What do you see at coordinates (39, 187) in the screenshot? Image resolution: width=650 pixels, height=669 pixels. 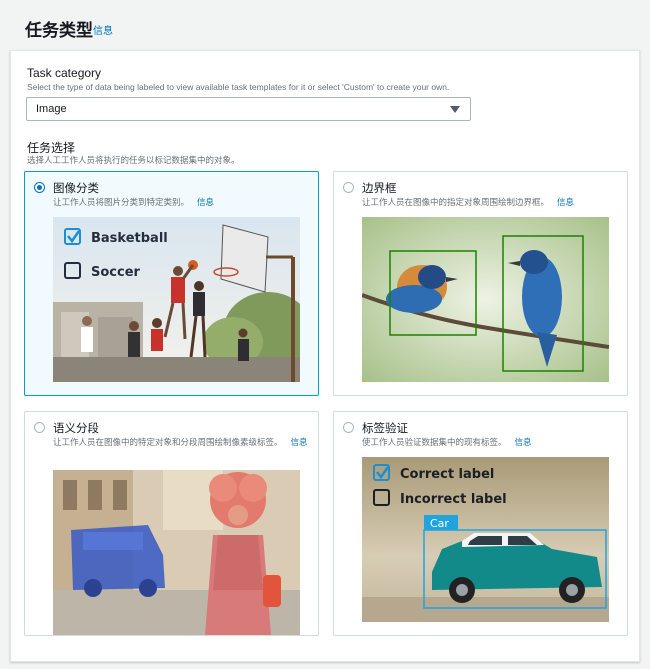 I see `radio-image-classification` at bounding box center [39, 187].